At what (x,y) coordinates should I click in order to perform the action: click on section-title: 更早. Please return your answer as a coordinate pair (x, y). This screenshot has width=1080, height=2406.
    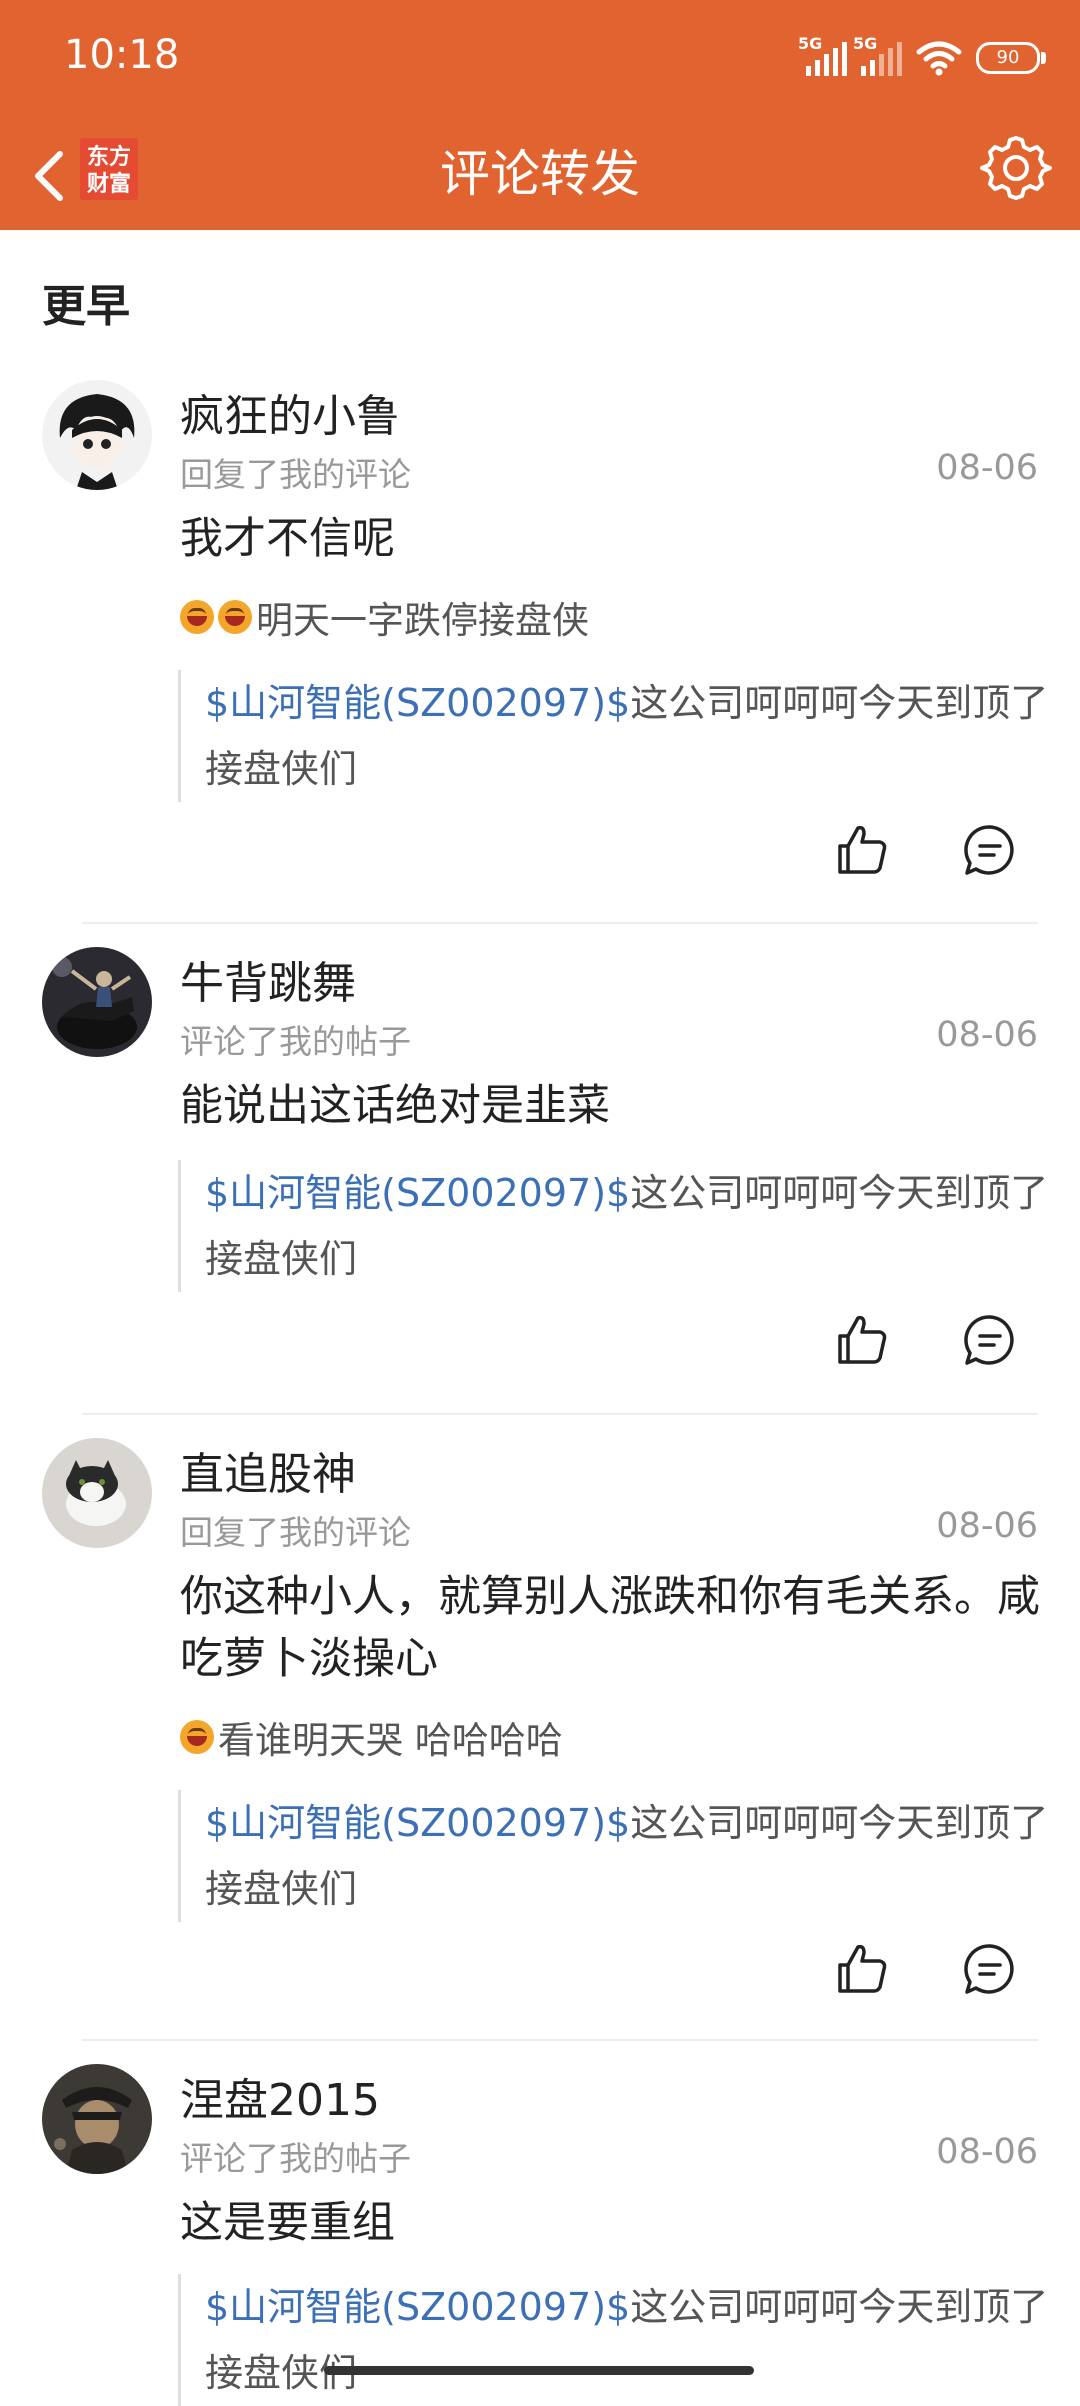
    Looking at the image, I should click on (86, 306).